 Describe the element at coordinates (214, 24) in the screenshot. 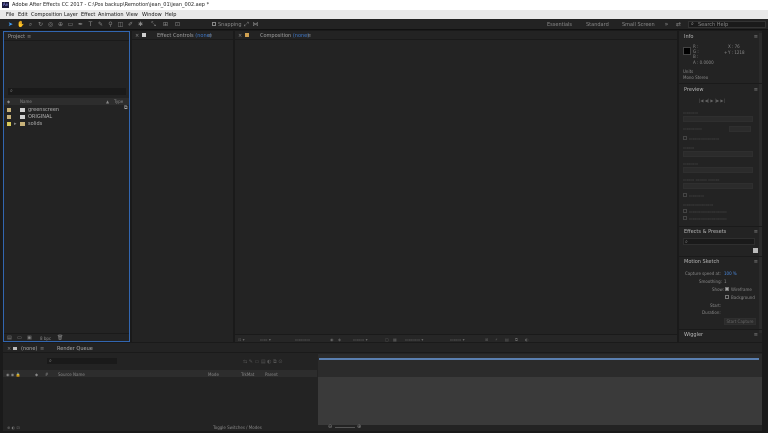

I see `snapping-checkbox` at that location.